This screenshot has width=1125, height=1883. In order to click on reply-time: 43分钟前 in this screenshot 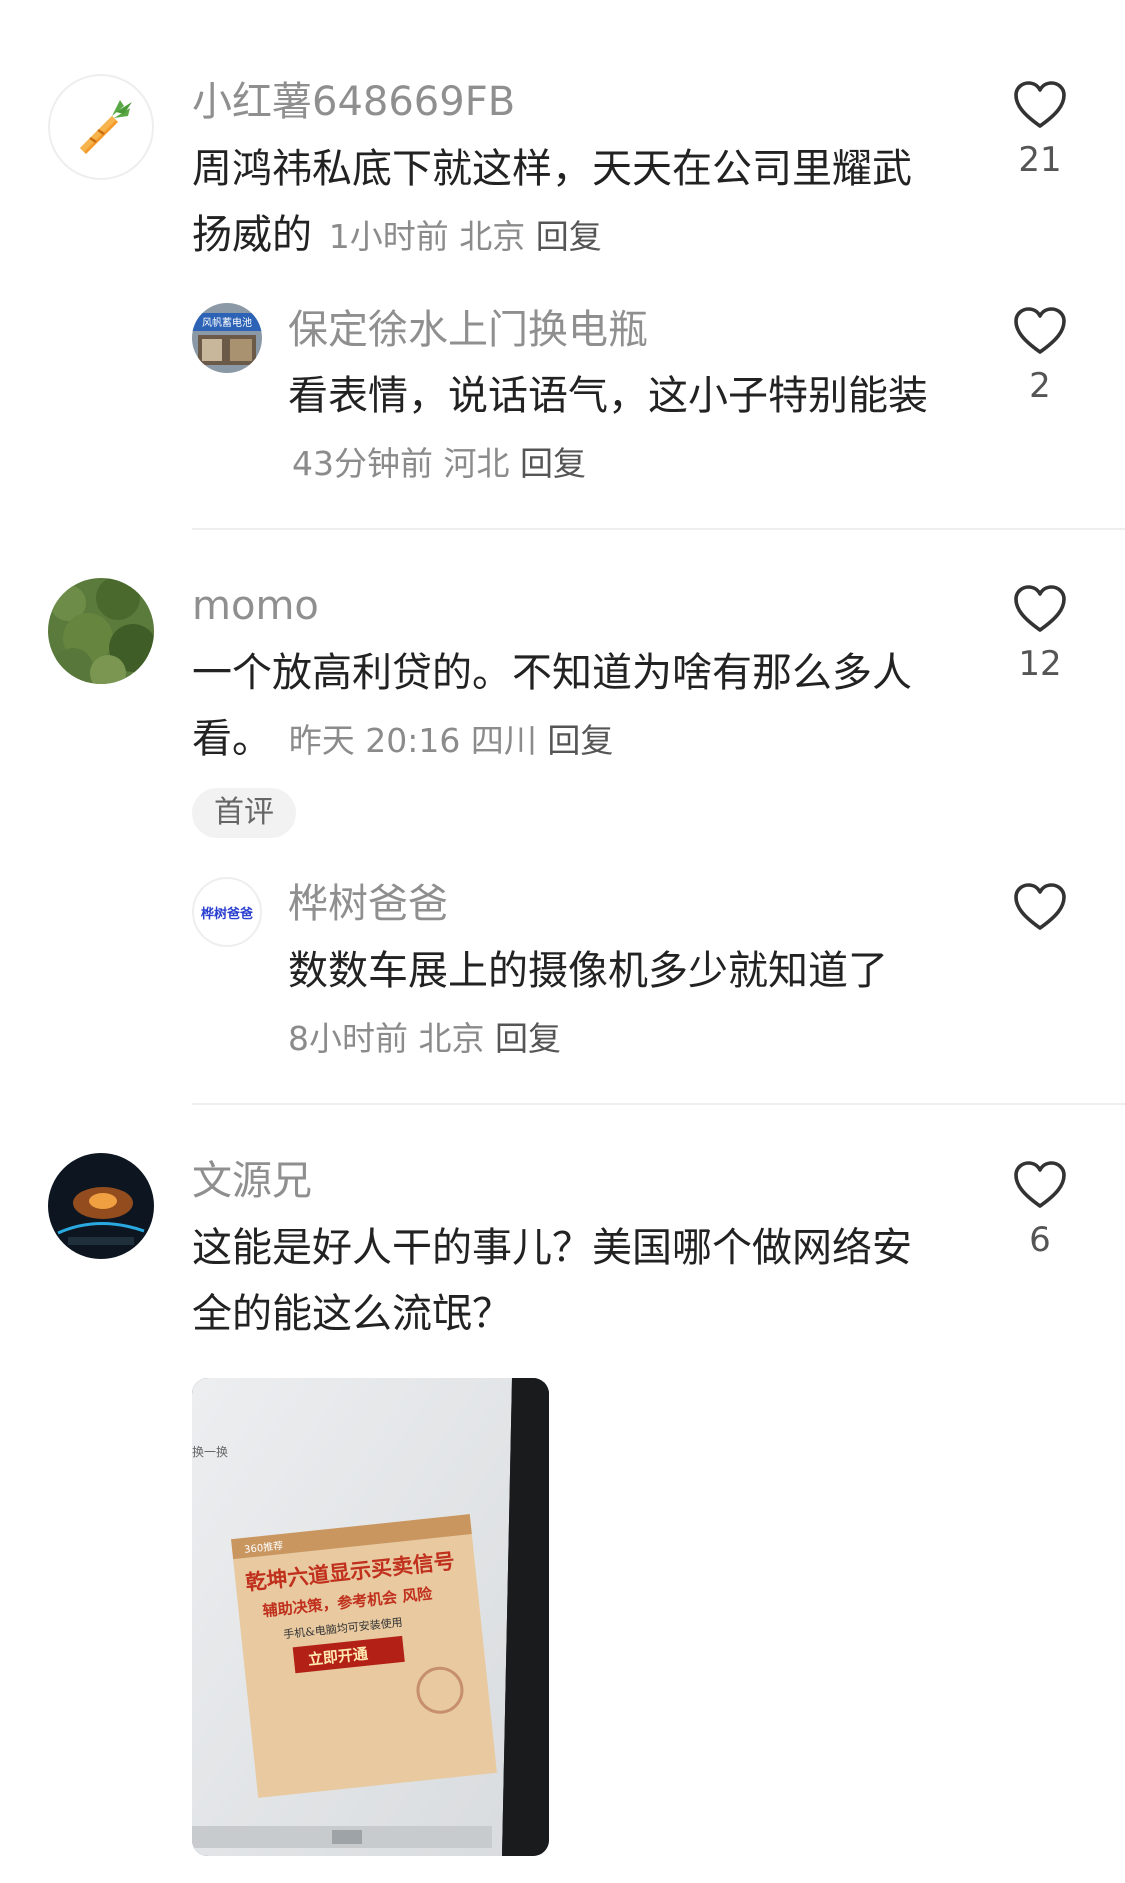, I will do `click(362, 463)`.